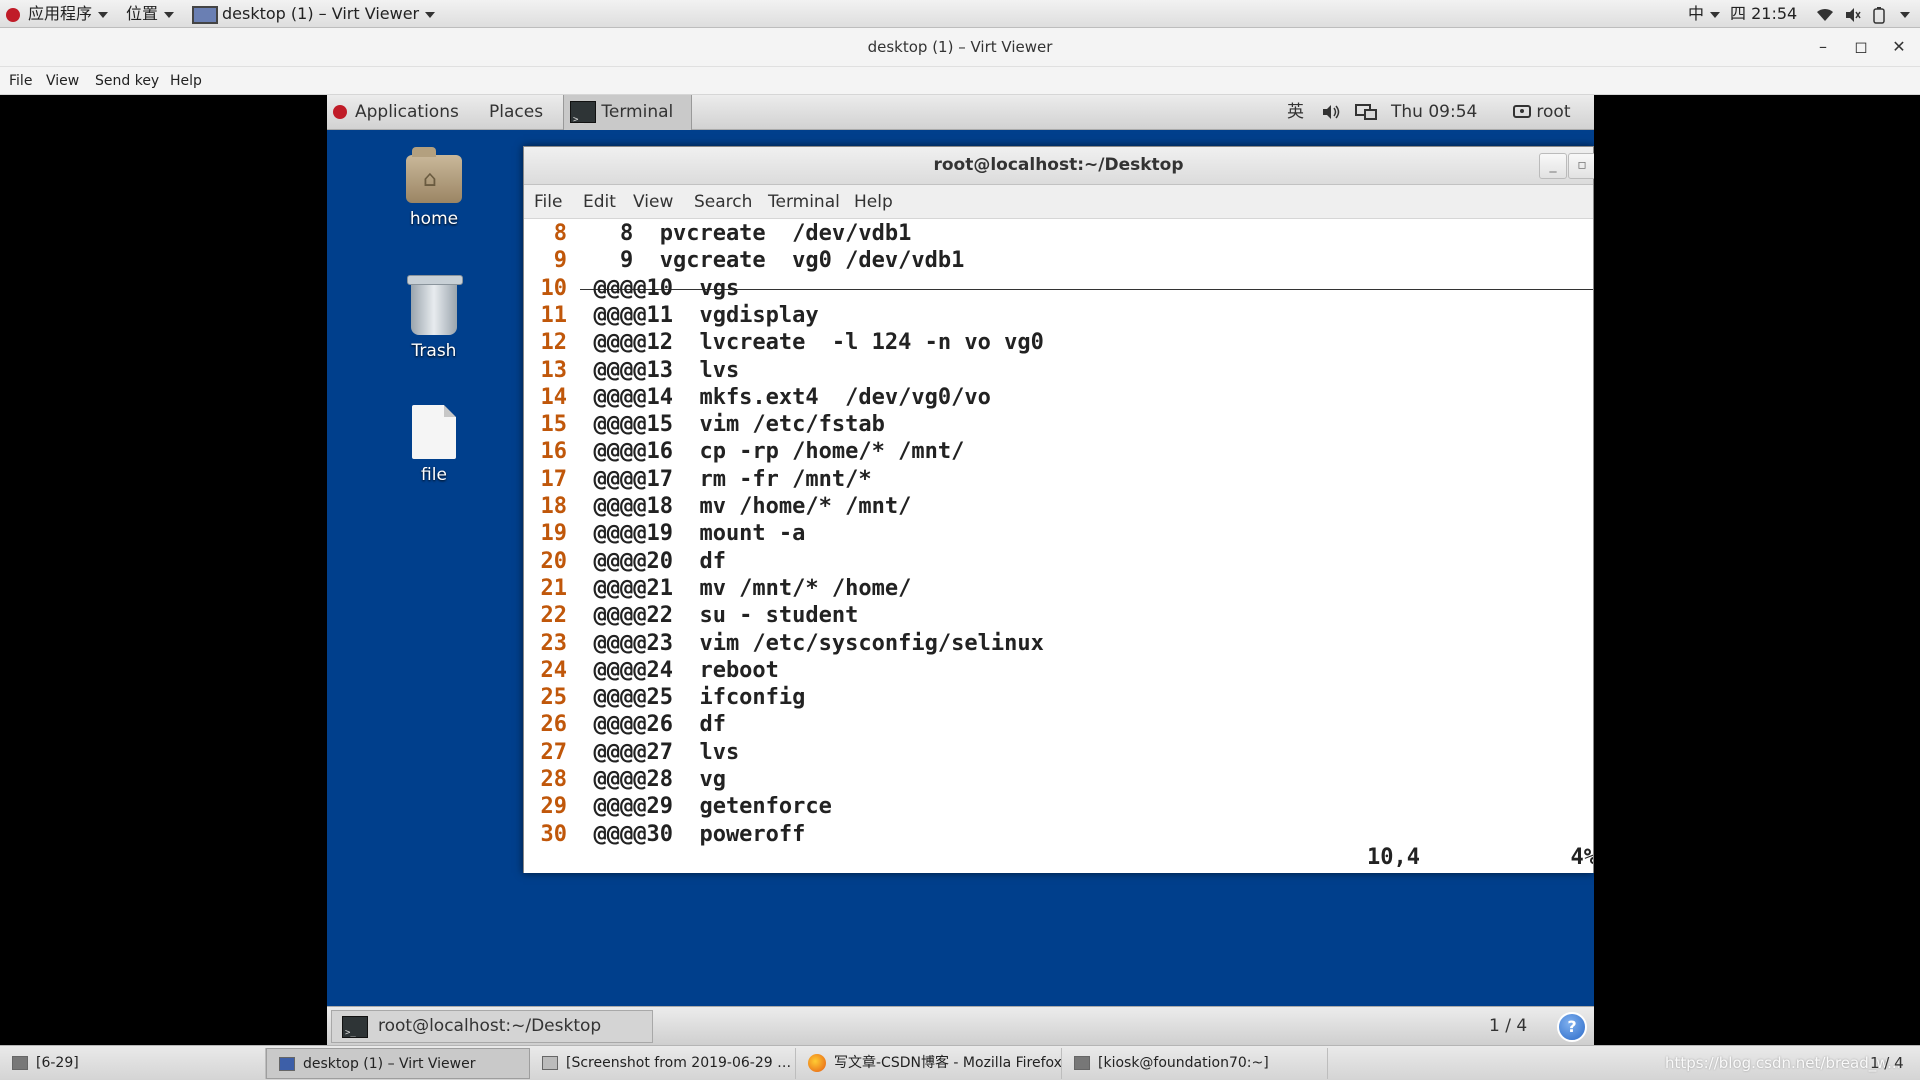 The width and height of the screenshot is (1920, 1080). I want to click on line-text: @@@@12 lvcreate -l 124 -n vo vg0, so click(805, 343).